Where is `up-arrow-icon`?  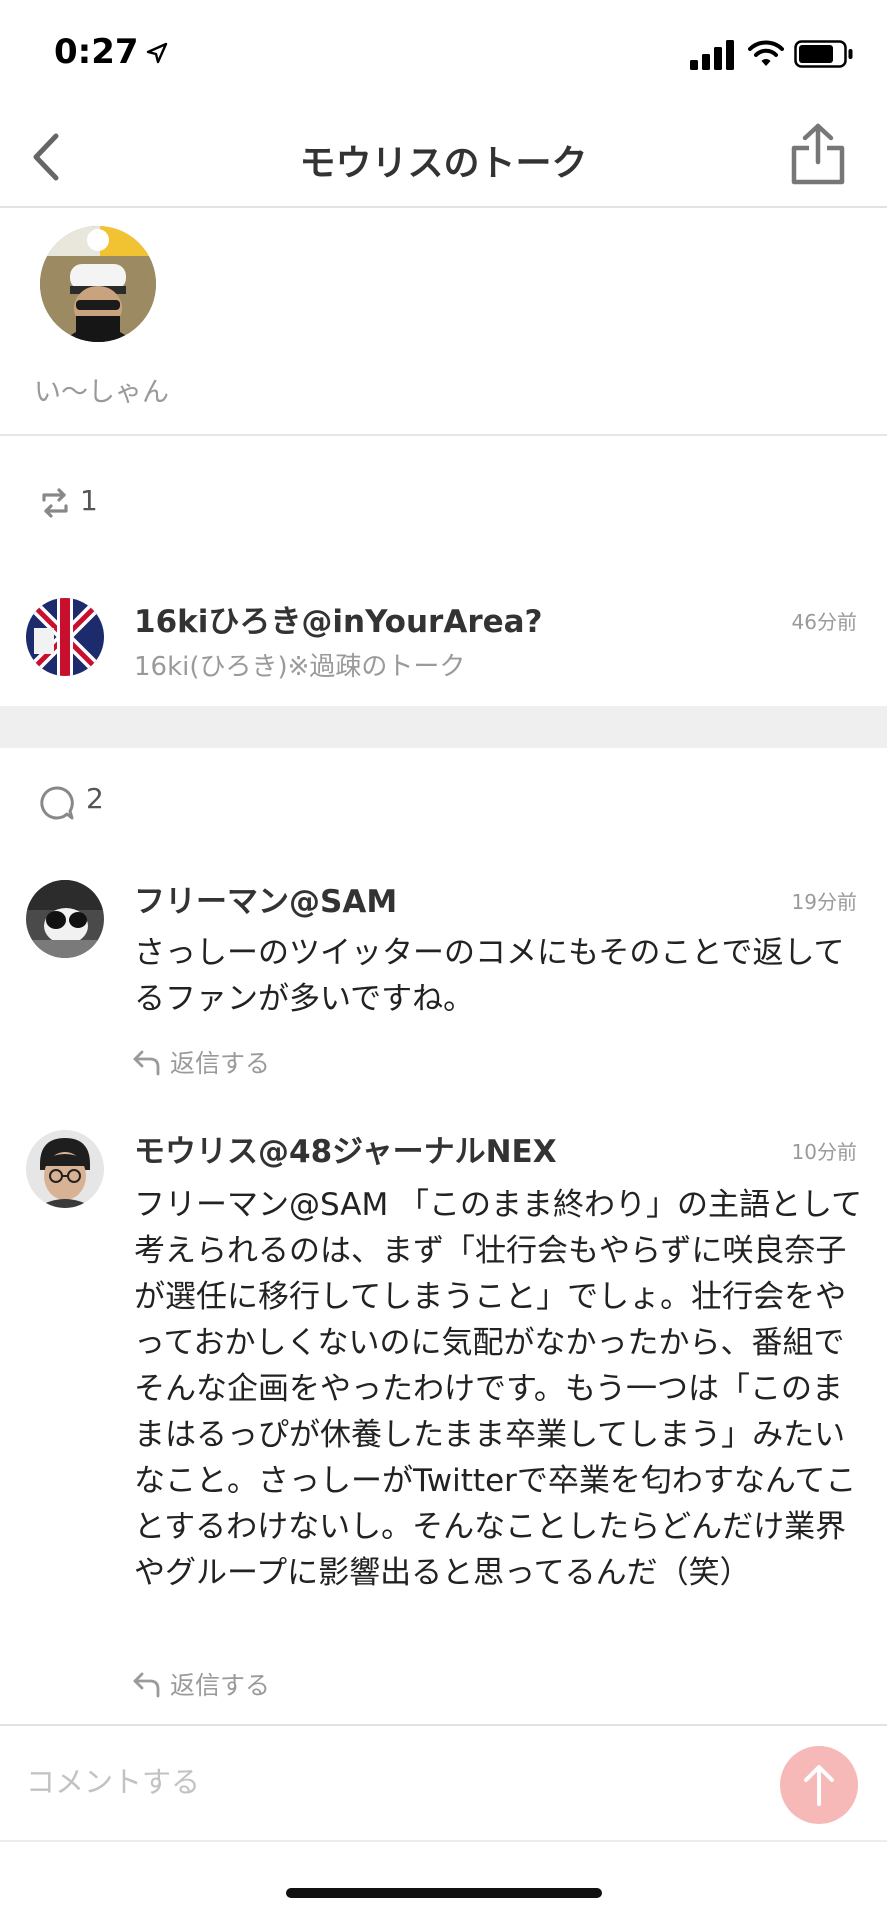 up-arrow-icon is located at coordinates (819, 1785).